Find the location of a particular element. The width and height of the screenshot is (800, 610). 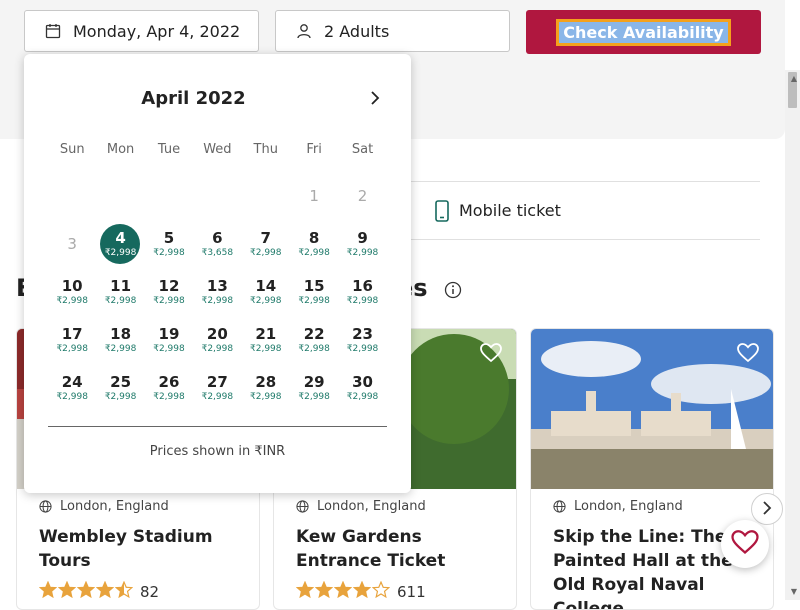

calendar-day: 26 ₹2,998 is located at coordinates (169, 388).